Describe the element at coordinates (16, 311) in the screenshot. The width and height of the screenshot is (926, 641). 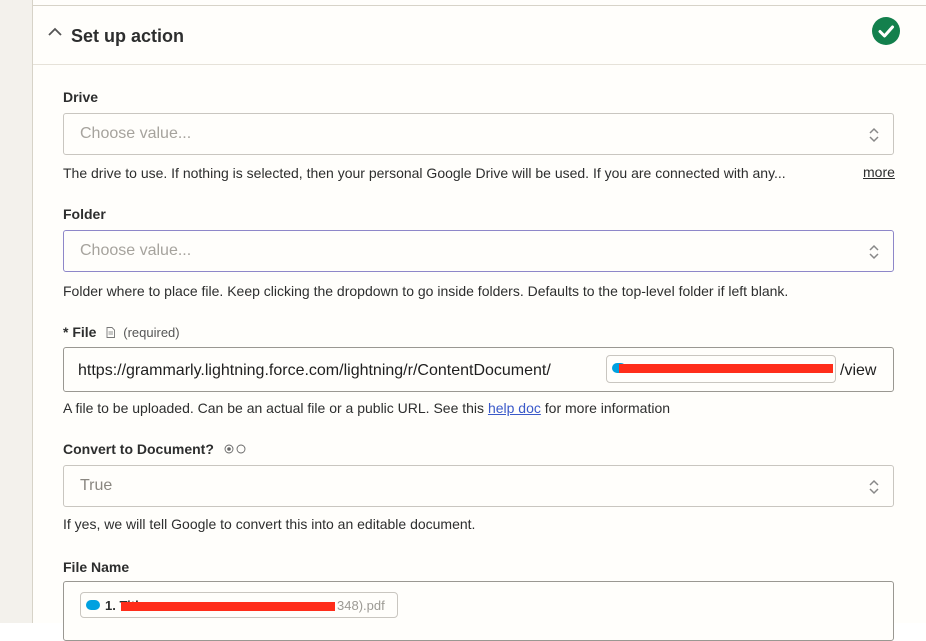
I see `background-panel-edge` at that location.